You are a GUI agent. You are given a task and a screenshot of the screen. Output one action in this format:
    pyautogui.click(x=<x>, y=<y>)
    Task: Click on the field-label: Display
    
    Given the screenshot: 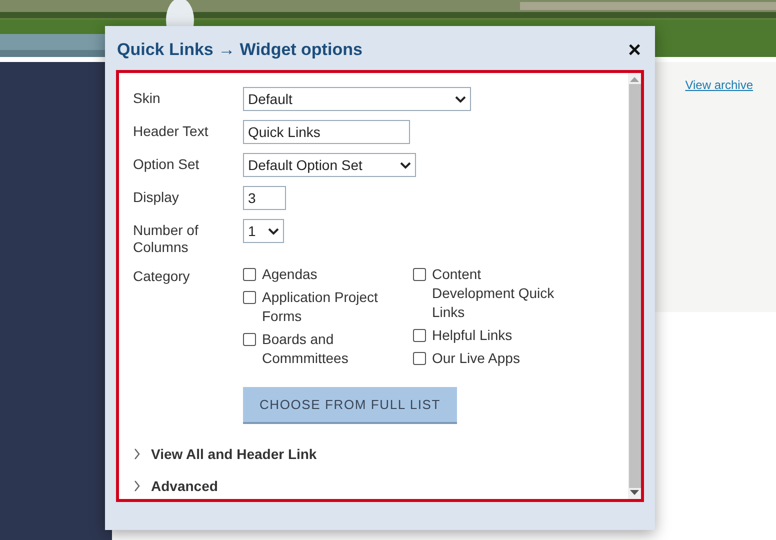 What is the action you would take?
    pyautogui.click(x=156, y=197)
    